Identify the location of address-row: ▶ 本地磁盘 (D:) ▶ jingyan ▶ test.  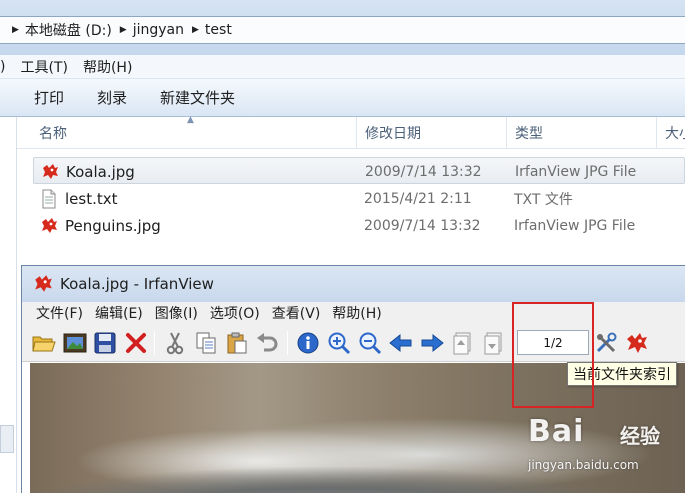
(342, 27).